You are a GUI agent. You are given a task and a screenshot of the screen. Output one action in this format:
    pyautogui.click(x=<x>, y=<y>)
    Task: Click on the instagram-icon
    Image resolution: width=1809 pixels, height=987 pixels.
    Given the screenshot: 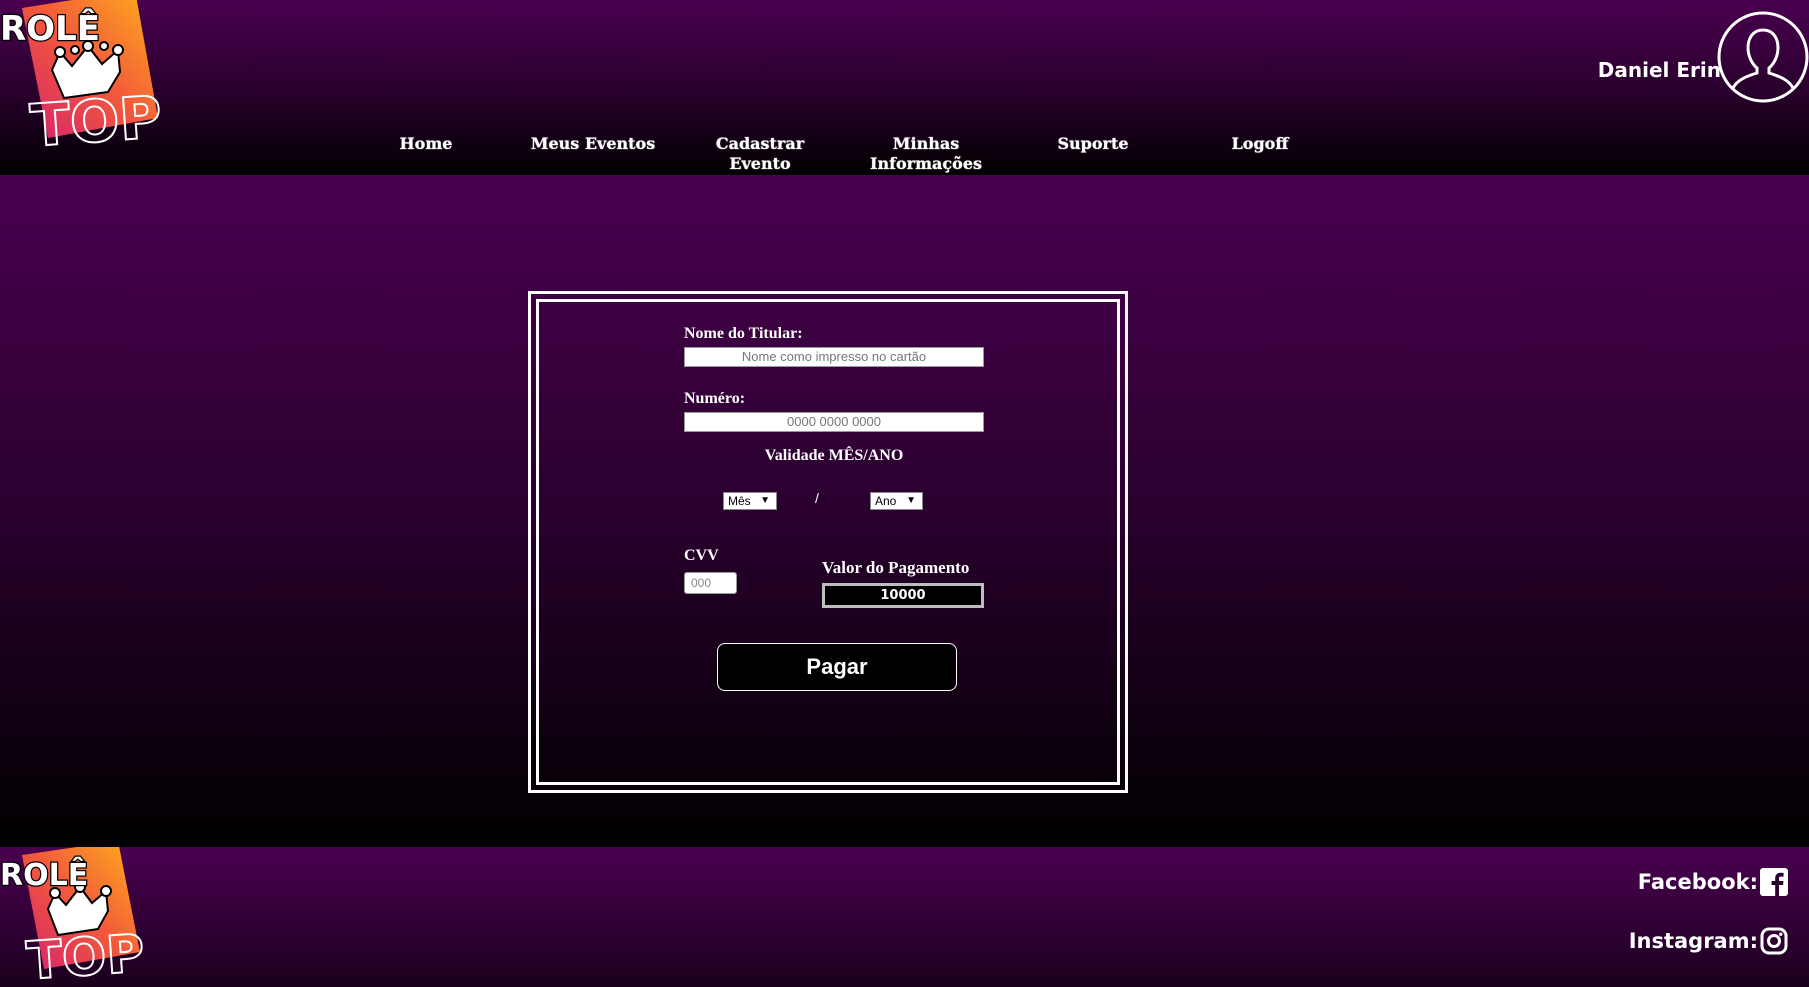 What is the action you would take?
    pyautogui.click(x=1774, y=941)
    